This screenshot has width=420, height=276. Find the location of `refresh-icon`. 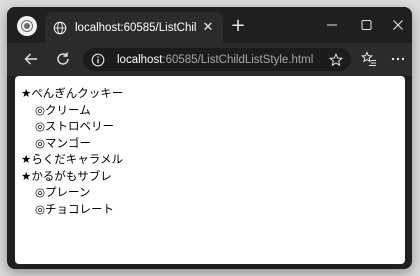

refresh-icon is located at coordinates (63, 59).